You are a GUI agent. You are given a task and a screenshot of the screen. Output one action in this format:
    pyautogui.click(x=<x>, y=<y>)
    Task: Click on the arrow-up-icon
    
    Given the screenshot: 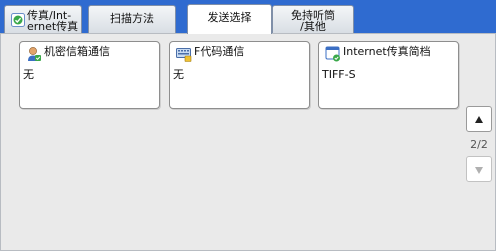 What is the action you would take?
    pyautogui.click(x=479, y=119)
    